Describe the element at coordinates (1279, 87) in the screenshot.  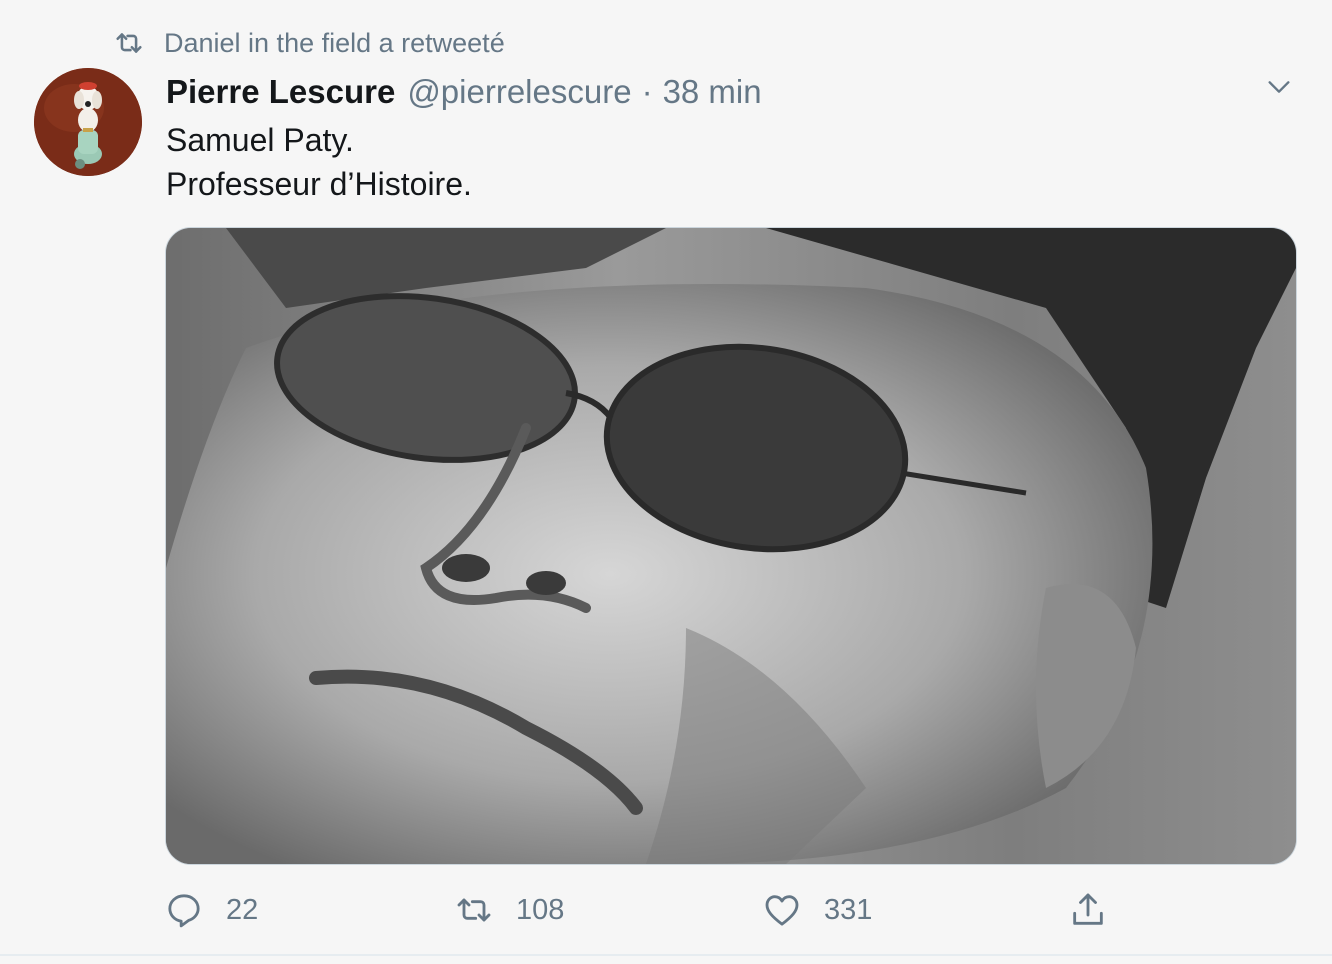
I see `chevron-down-icon` at that location.